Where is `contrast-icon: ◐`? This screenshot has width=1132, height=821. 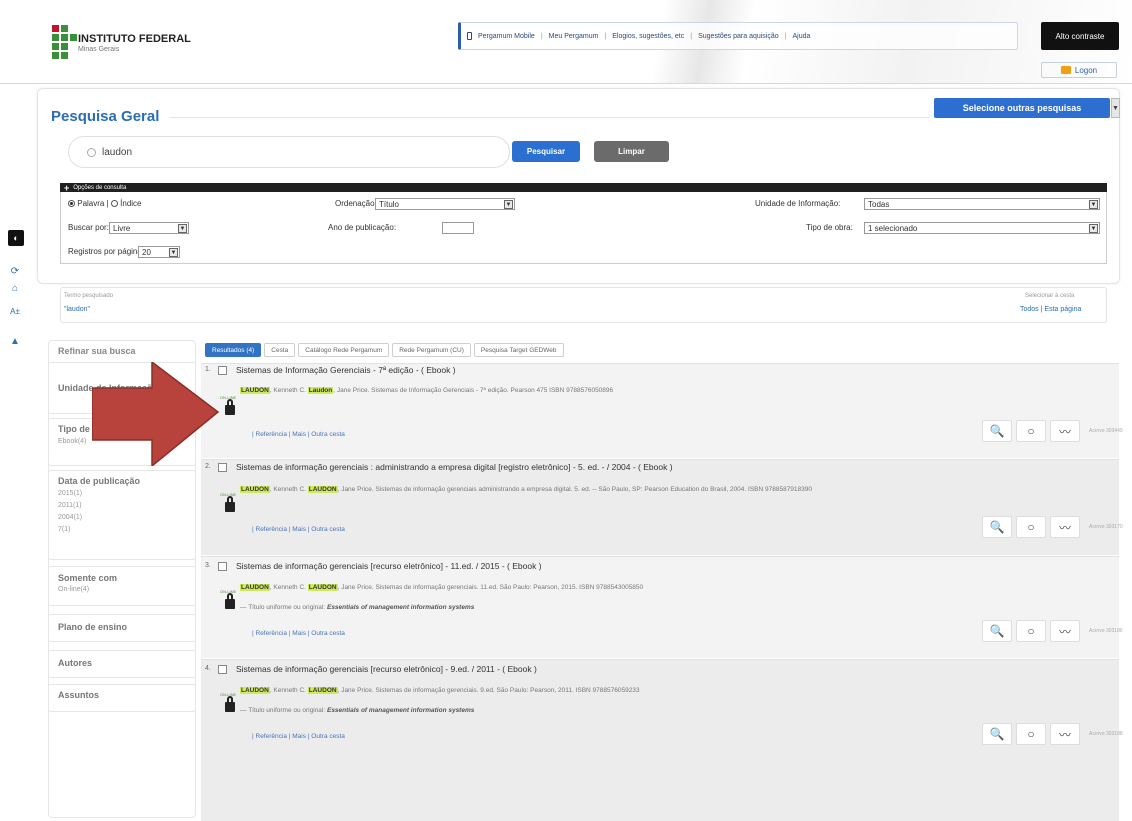
contrast-icon: ◐ is located at coordinates (16, 238).